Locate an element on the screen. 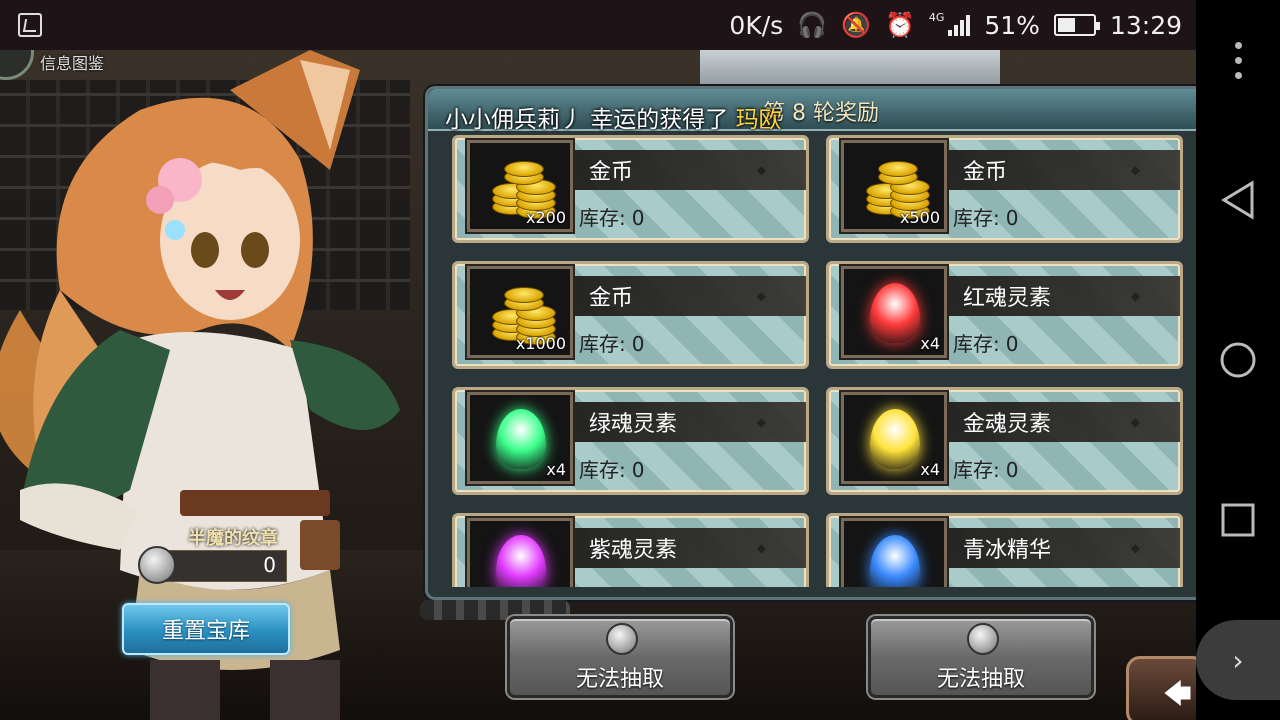  reward-item-card: 金币库存:0 x1000 is located at coordinates (630, 315).